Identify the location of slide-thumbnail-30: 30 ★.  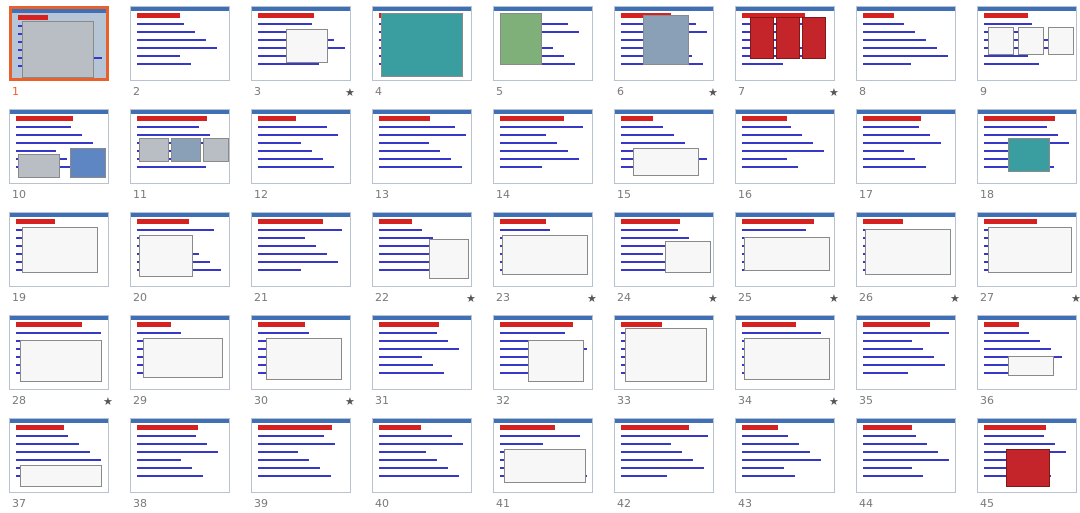
(305, 362).